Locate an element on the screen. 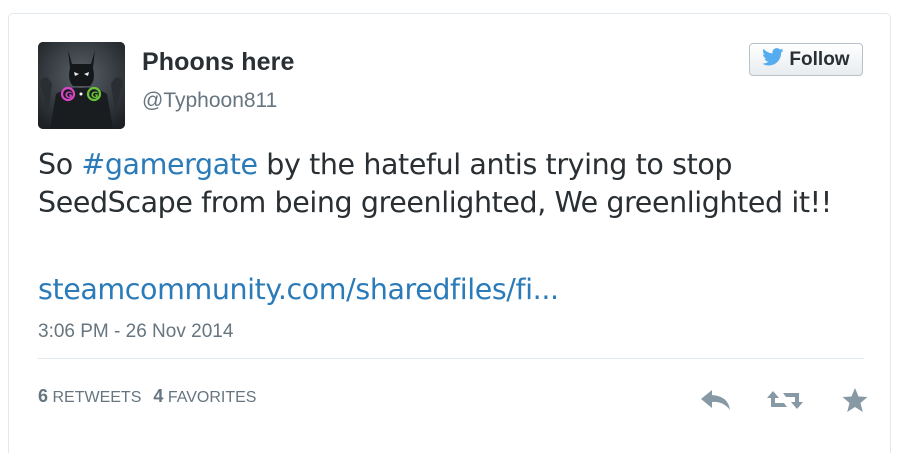 The image size is (911, 471). star-icon is located at coordinates (855, 402).